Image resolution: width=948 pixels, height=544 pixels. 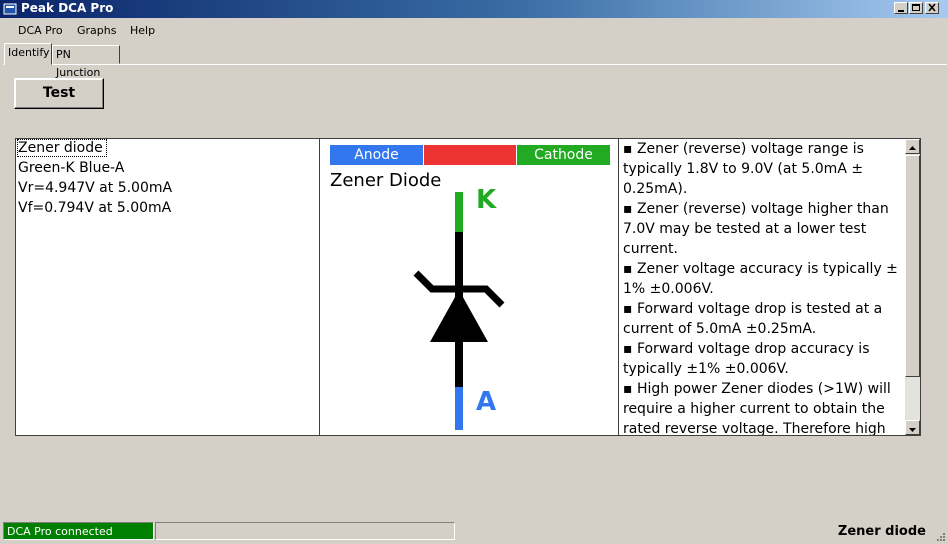 What do you see at coordinates (474, 9) in the screenshot?
I see `title-bar: Peak DCA Pro` at bounding box center [474, 9].